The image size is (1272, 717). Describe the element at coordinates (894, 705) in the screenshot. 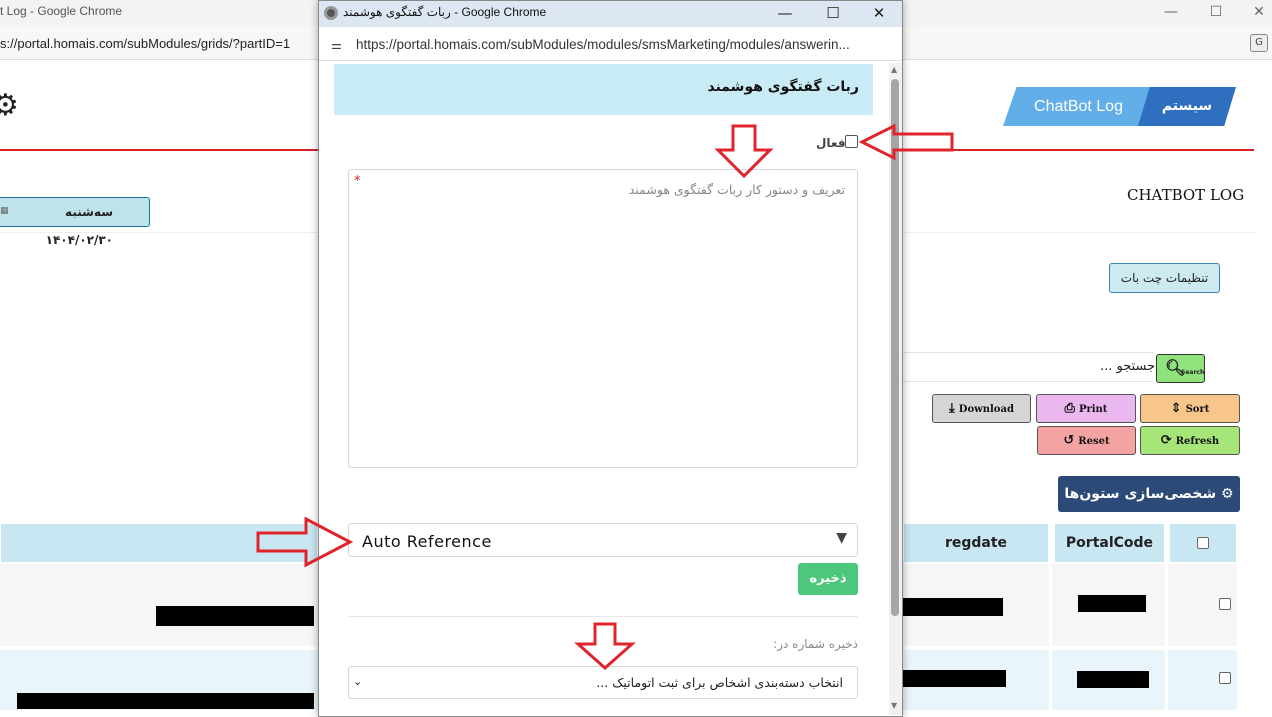

I see `scroll-down-icon: ▼` at that location.